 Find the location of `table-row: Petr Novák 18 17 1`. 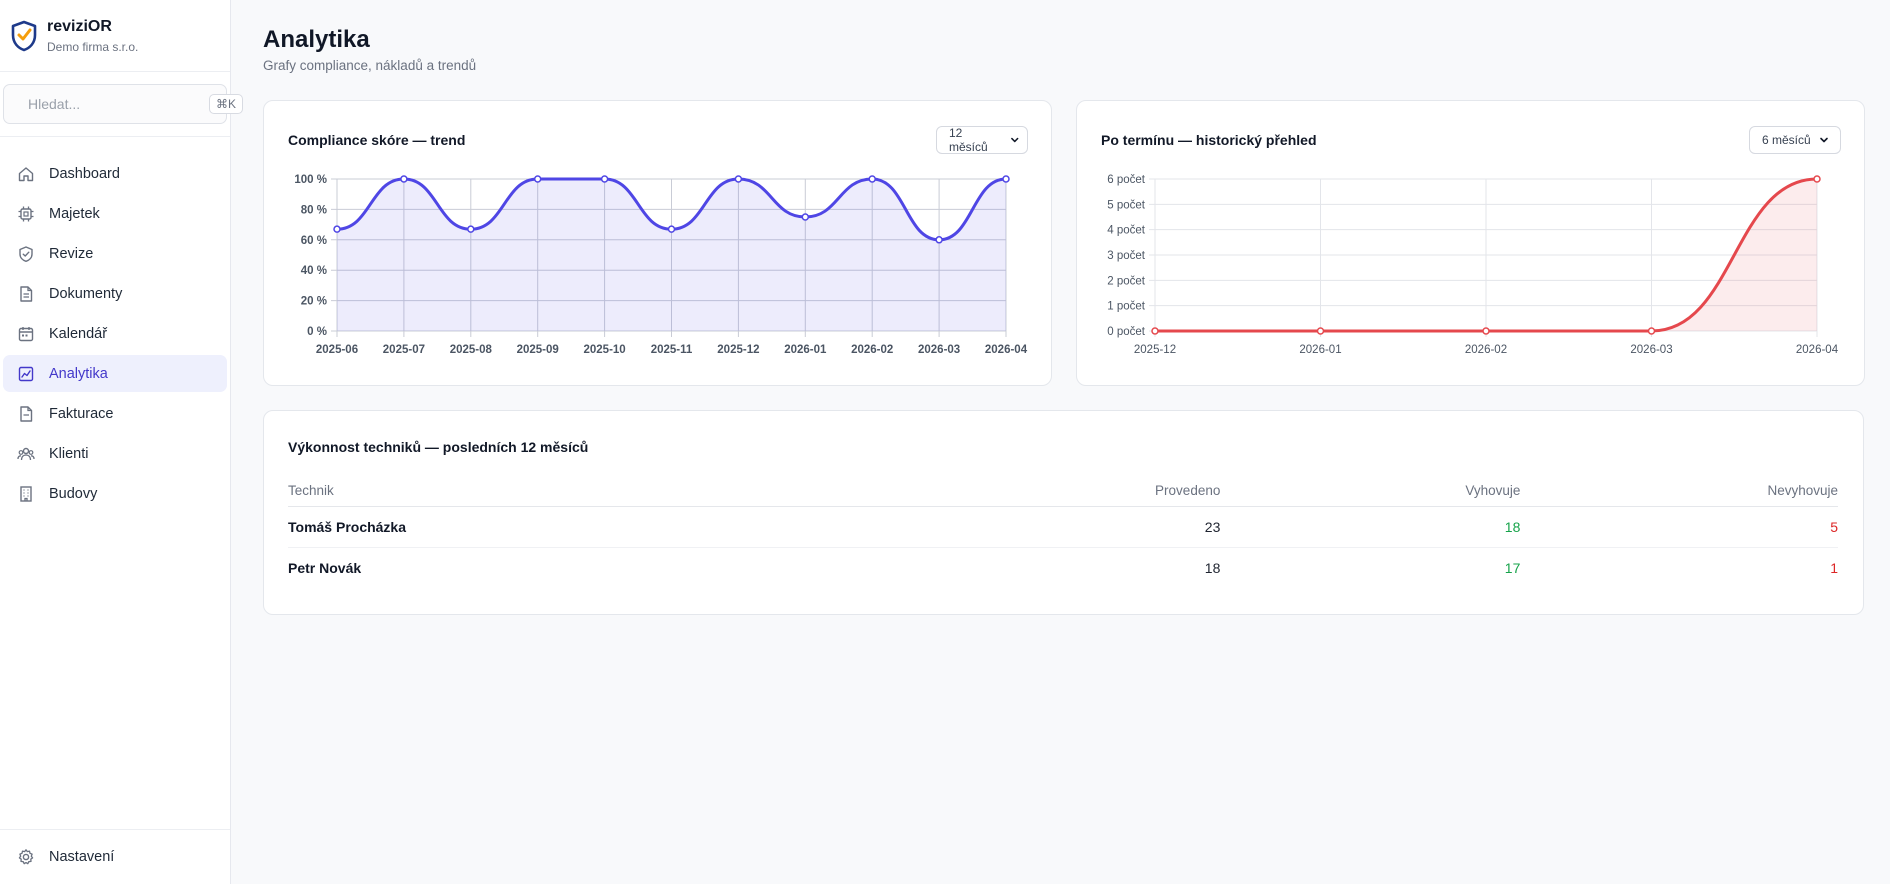

table-row: Petr Novák 18 17 1 is located at coordinates (1063, 567).